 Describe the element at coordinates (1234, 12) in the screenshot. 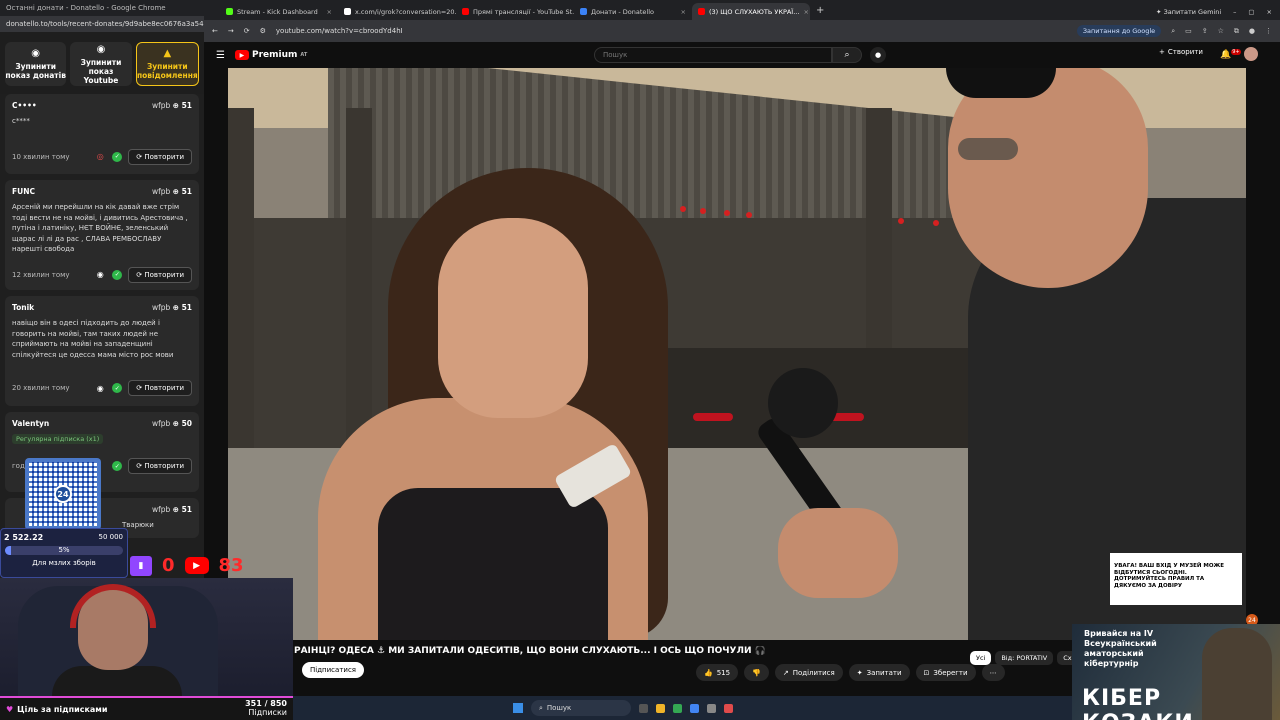

I see `minimize-icon: –` at that location.